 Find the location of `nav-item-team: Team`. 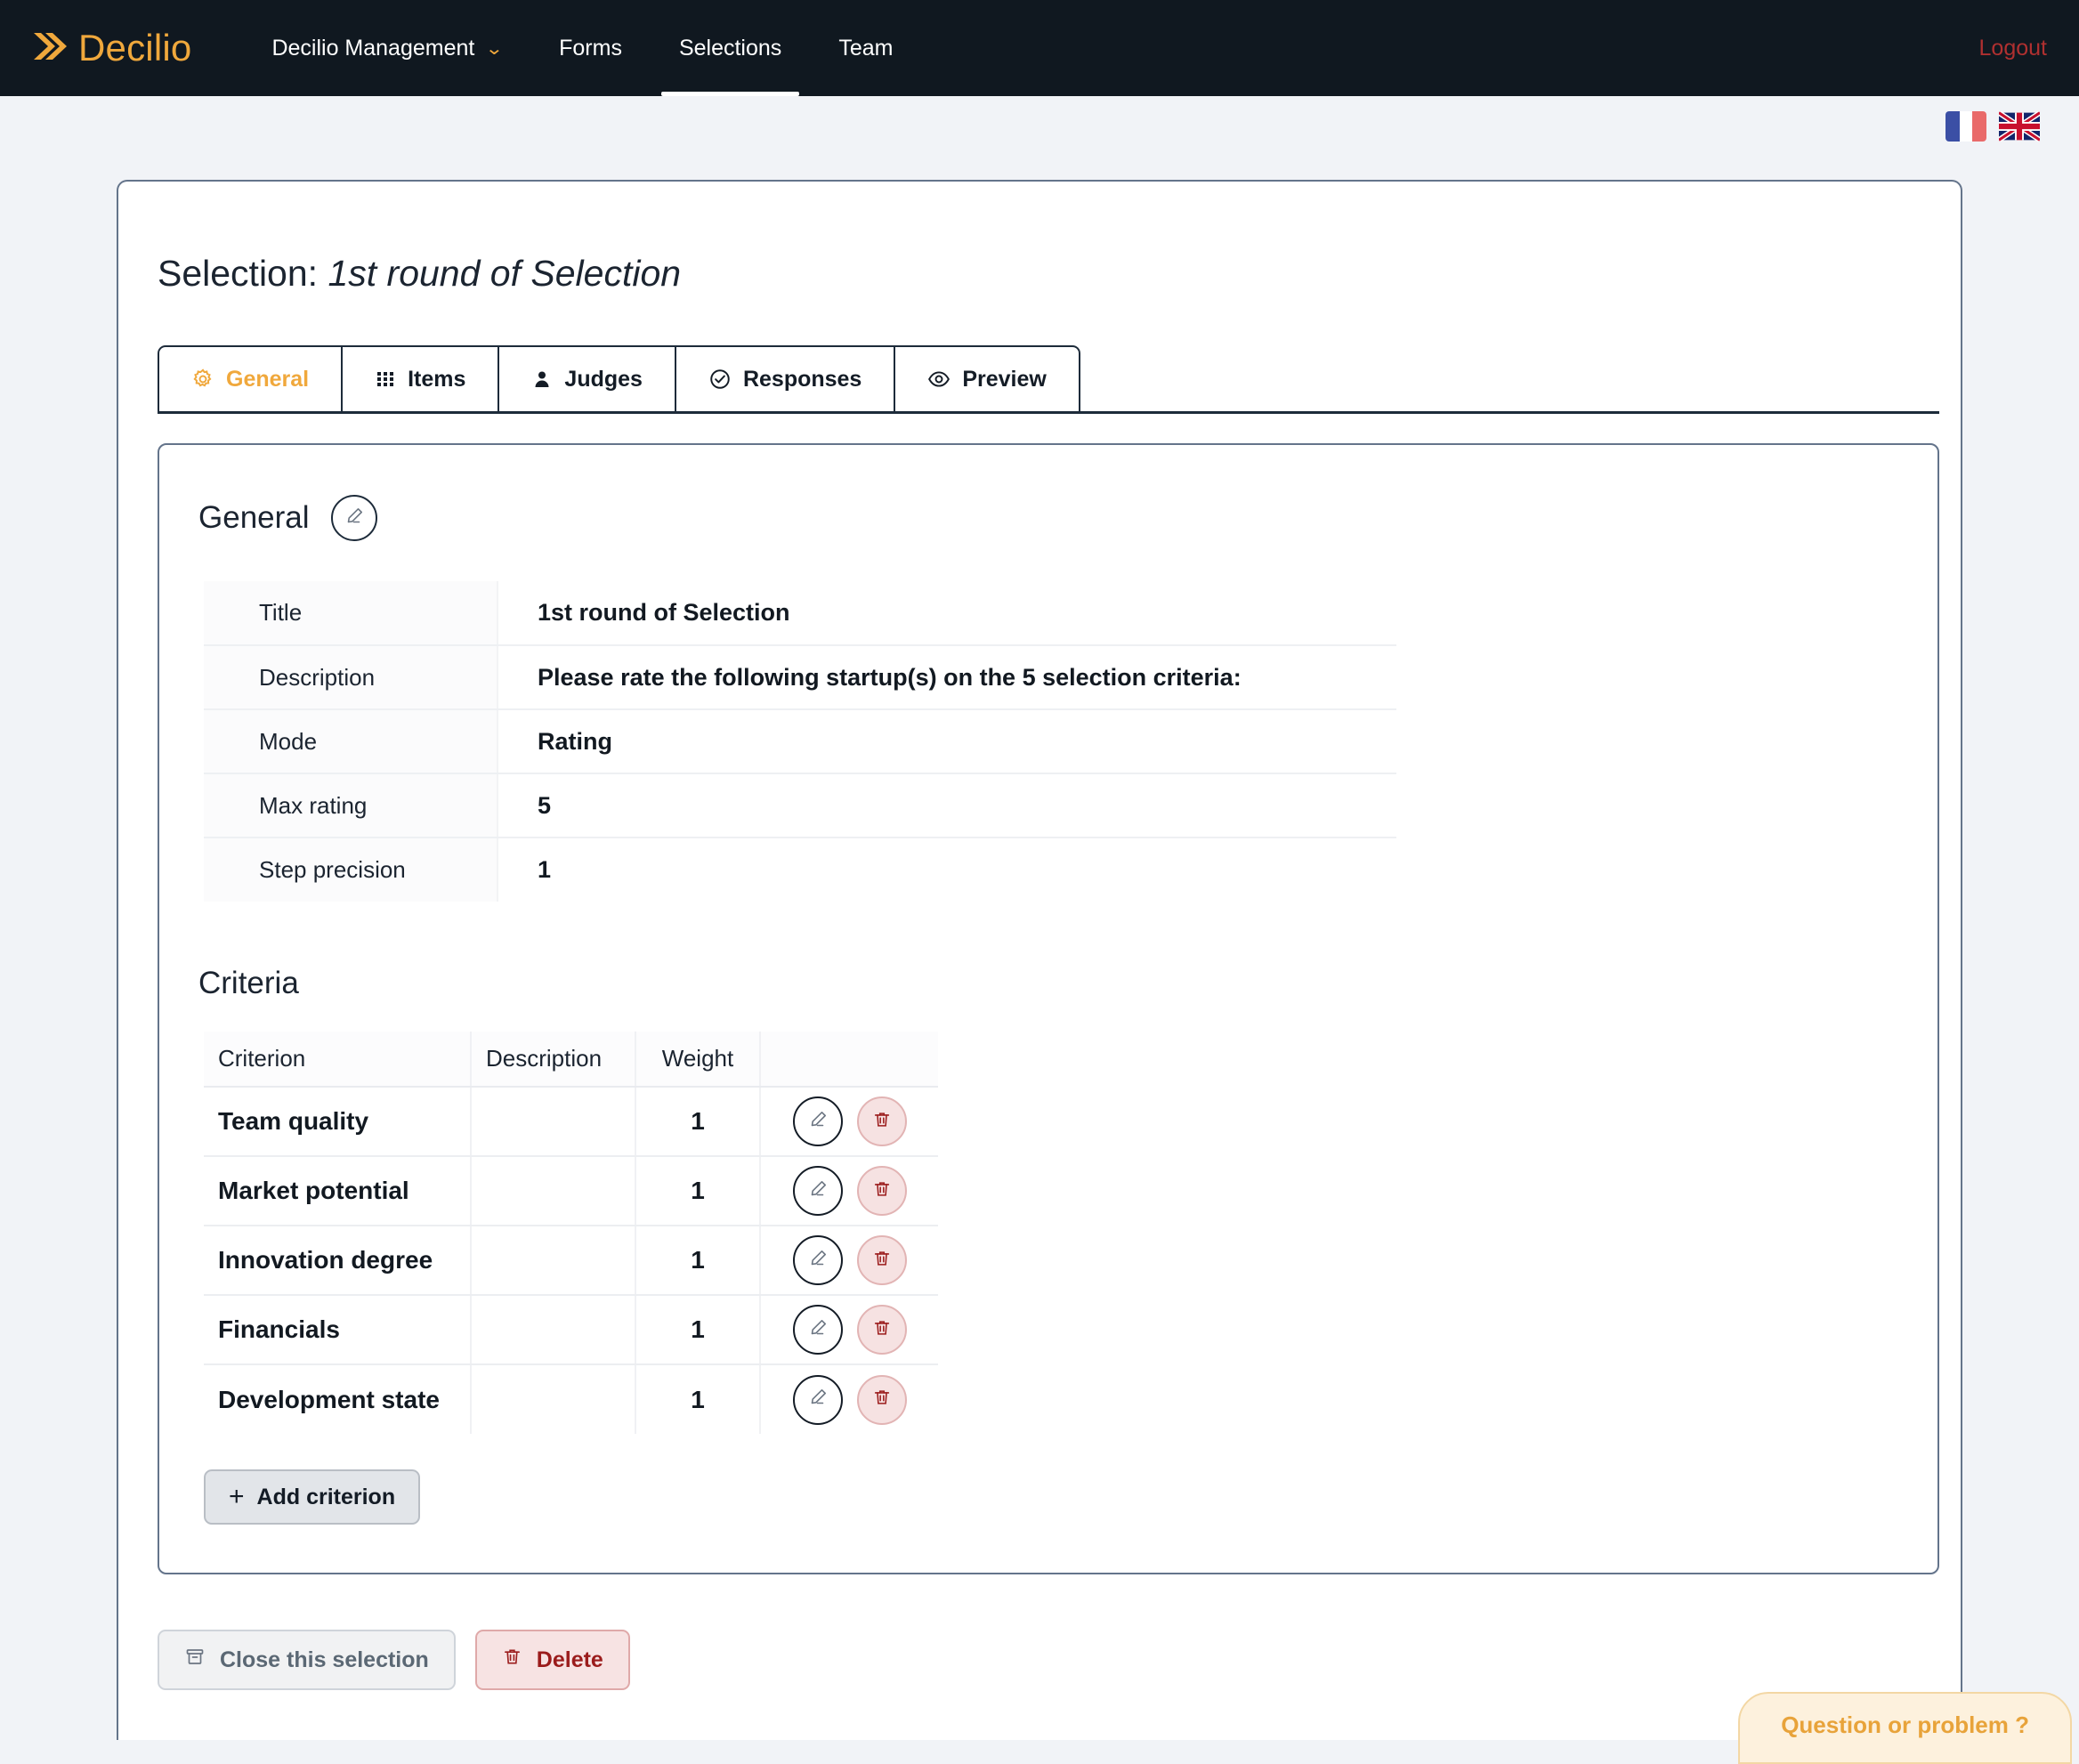

nav-item-team: Team is located at coordinates (865, 48).